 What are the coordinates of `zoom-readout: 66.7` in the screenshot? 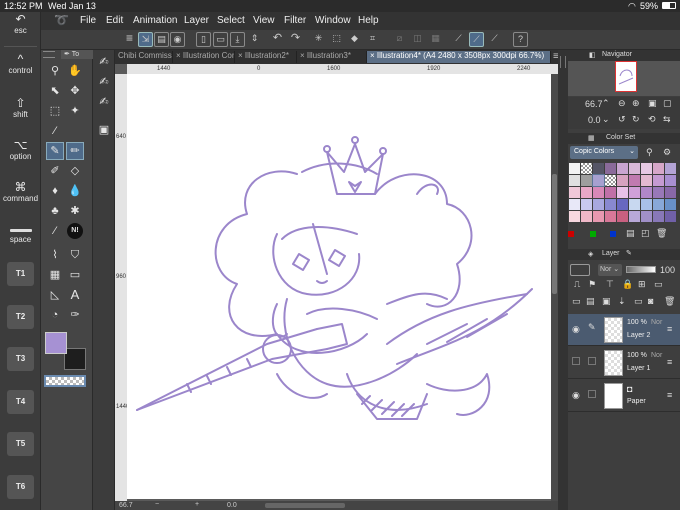 It's located at (126, 505).